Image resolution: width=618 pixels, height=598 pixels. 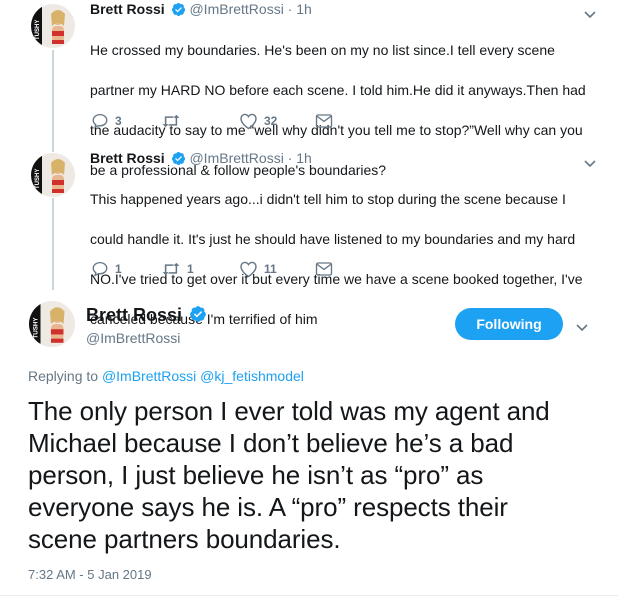 I want to click on like-button: 11, so click(x=277, y=269).